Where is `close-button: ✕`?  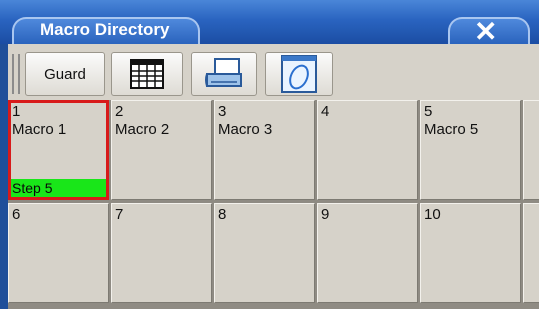 close-button: ✕ is located at coordinates (489, 31).